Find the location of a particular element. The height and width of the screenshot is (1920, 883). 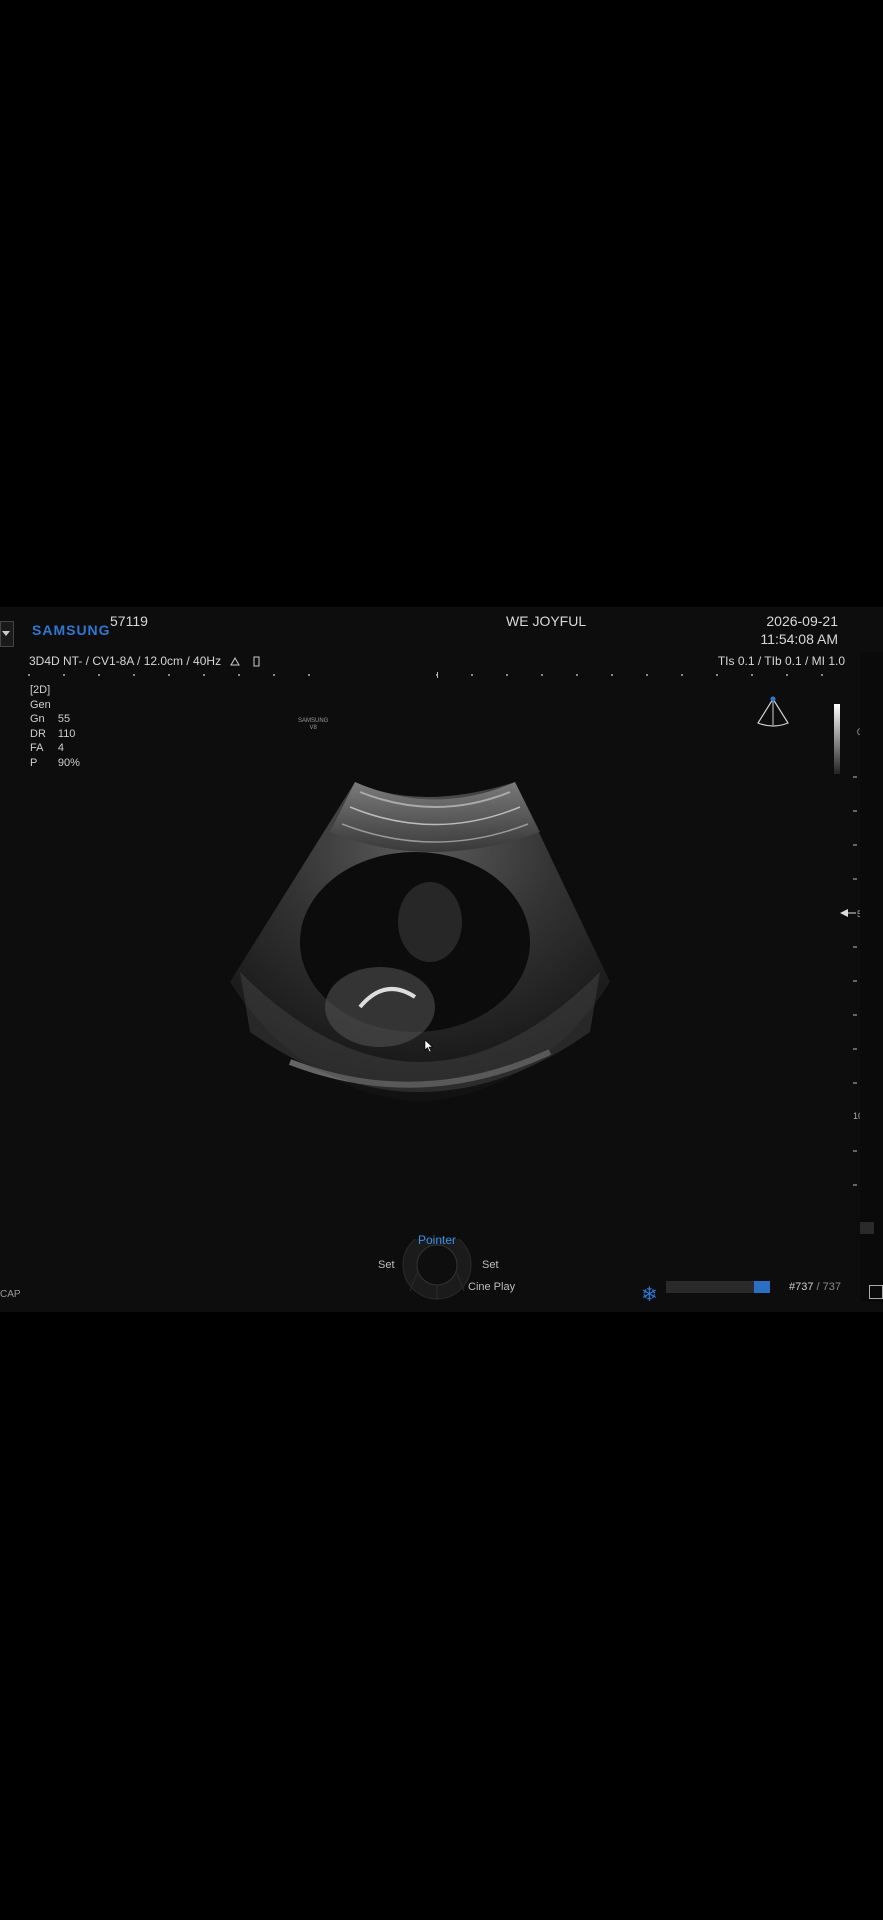

total-frames: / 737 is located at coordinates (829, 1287).